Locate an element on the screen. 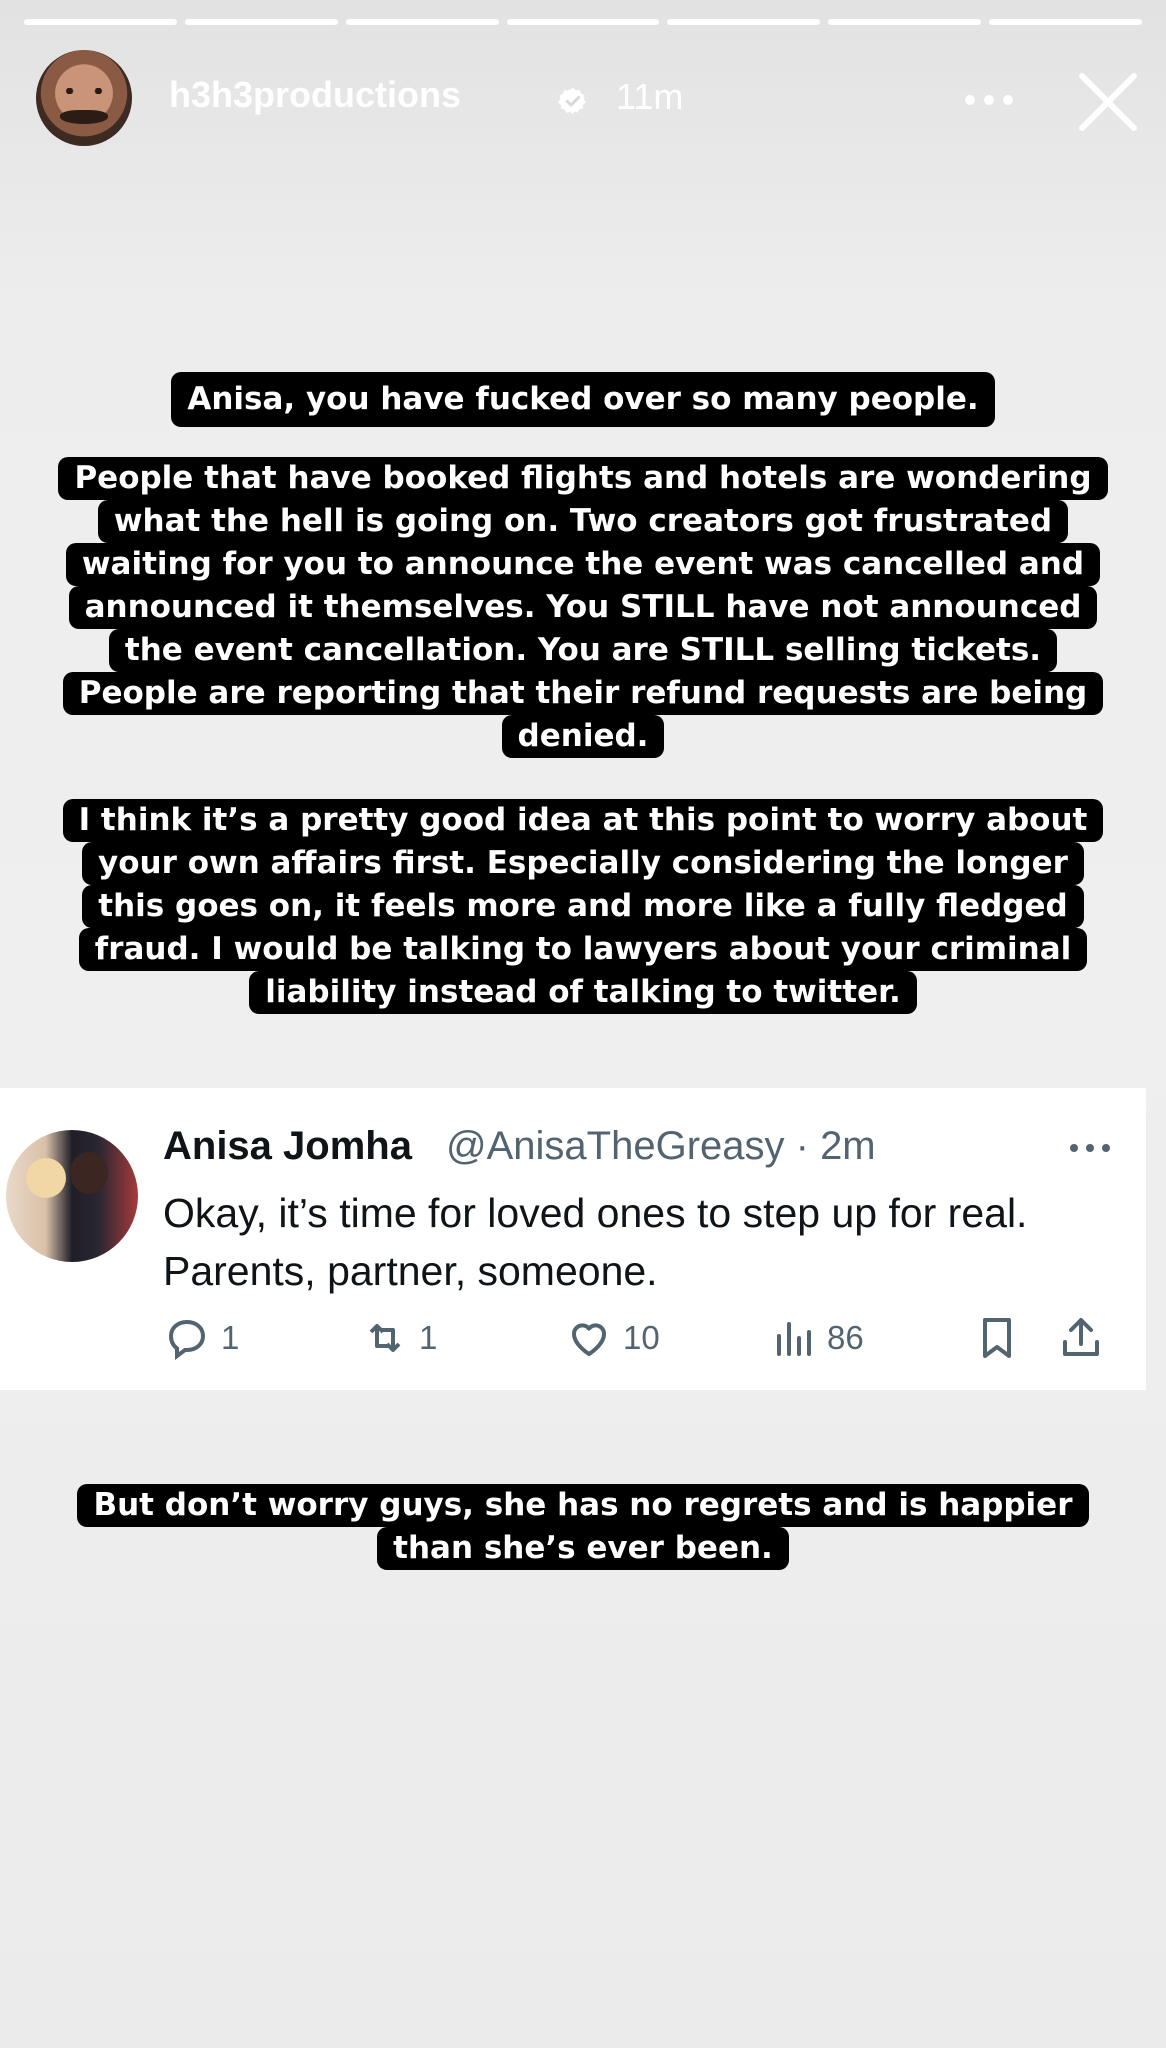  view-count: 86 is located at coordinates (845, 1337).